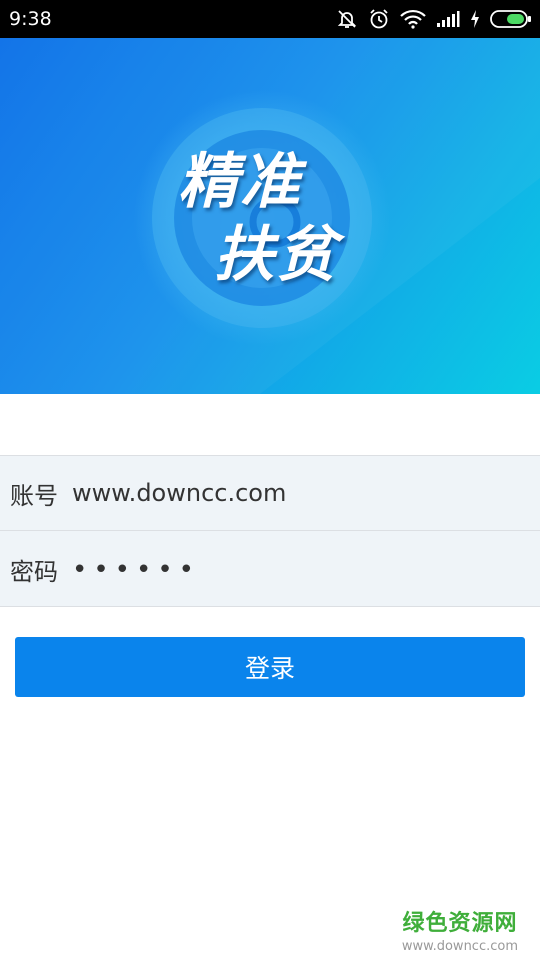 This screenshot has width=540, height=960. I want to click on wifi-icon, so click(413, 19).